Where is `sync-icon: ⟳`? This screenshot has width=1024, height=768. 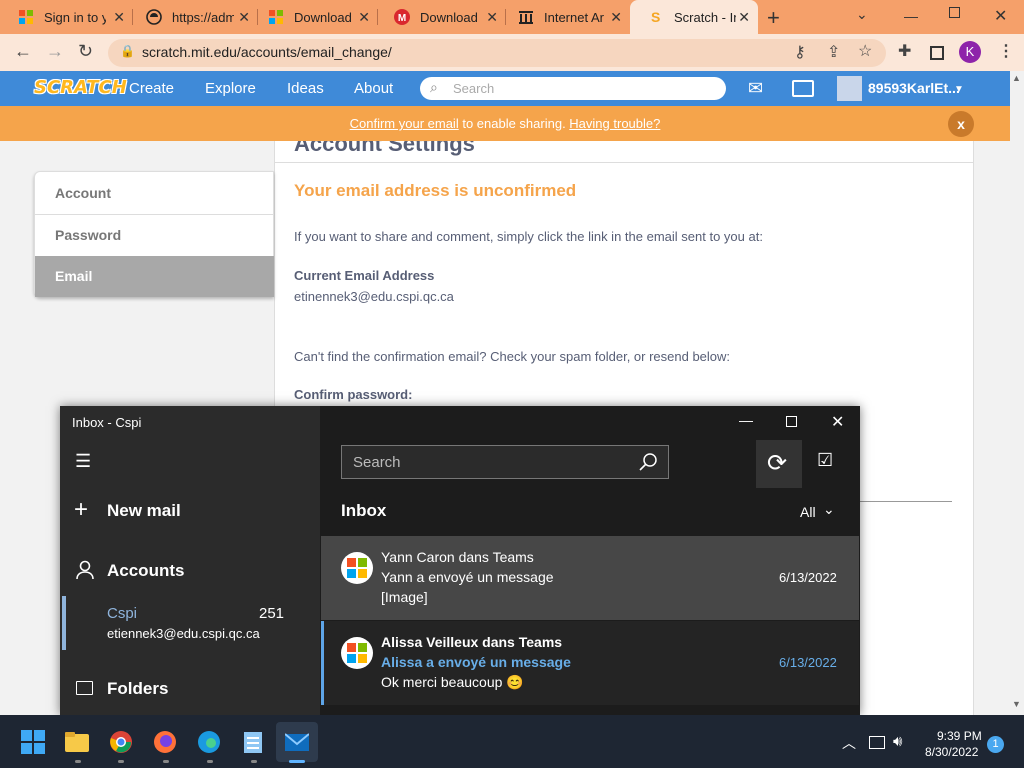 sync-icon: ⟳ is located at coordinates (777, 463).